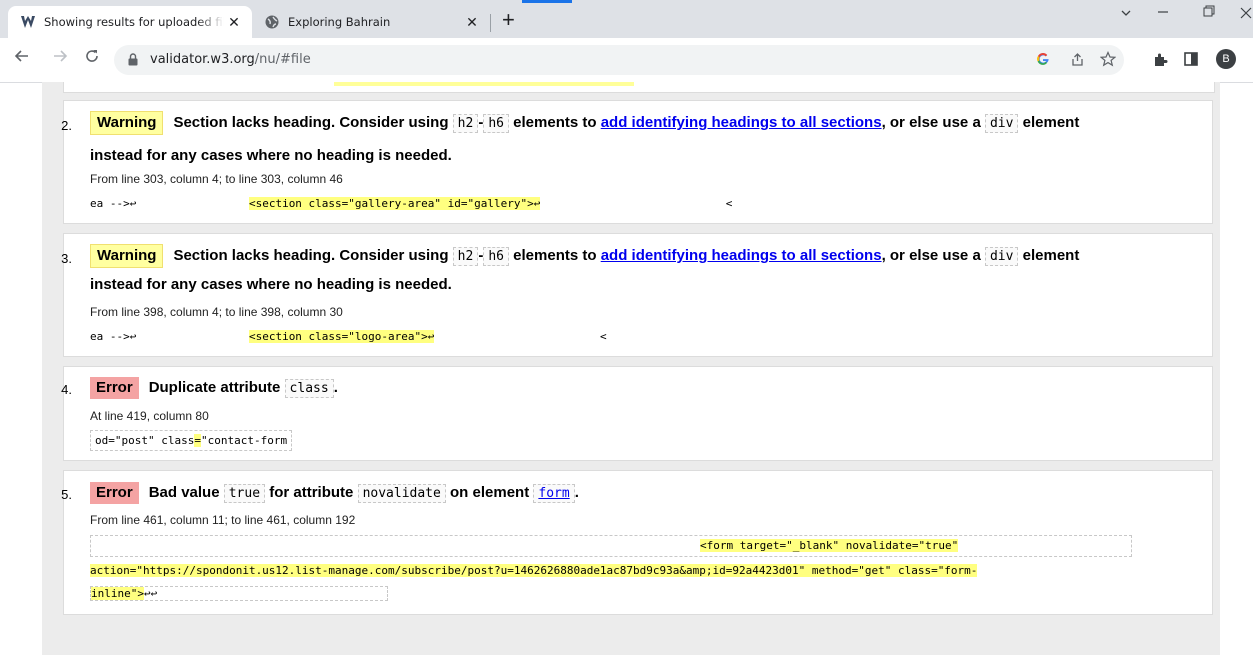 This screenshot has width=1253, height=655. I want to click on new-tab-button: +, so click(508, 20).